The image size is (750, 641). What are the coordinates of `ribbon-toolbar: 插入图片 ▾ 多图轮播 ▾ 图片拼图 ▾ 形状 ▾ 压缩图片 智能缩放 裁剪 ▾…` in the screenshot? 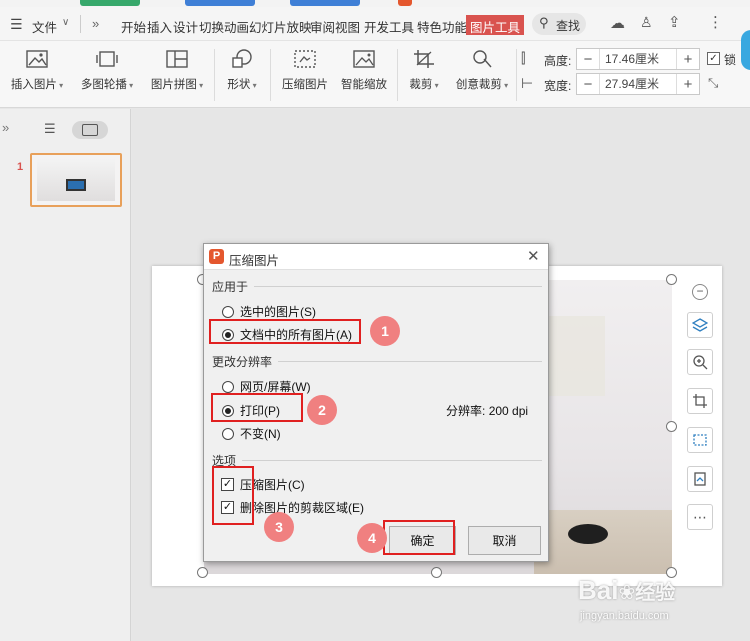 It's located at (375, 74).